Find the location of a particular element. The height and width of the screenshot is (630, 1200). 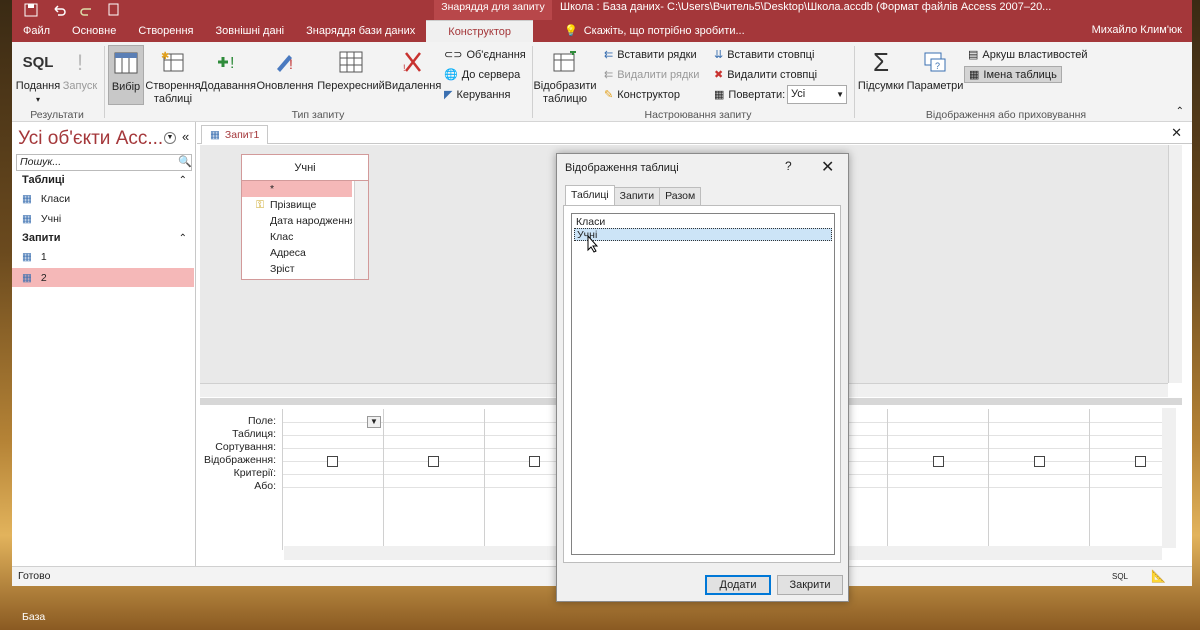

select-query-button: Вибір is located at coordinates (126, 75).